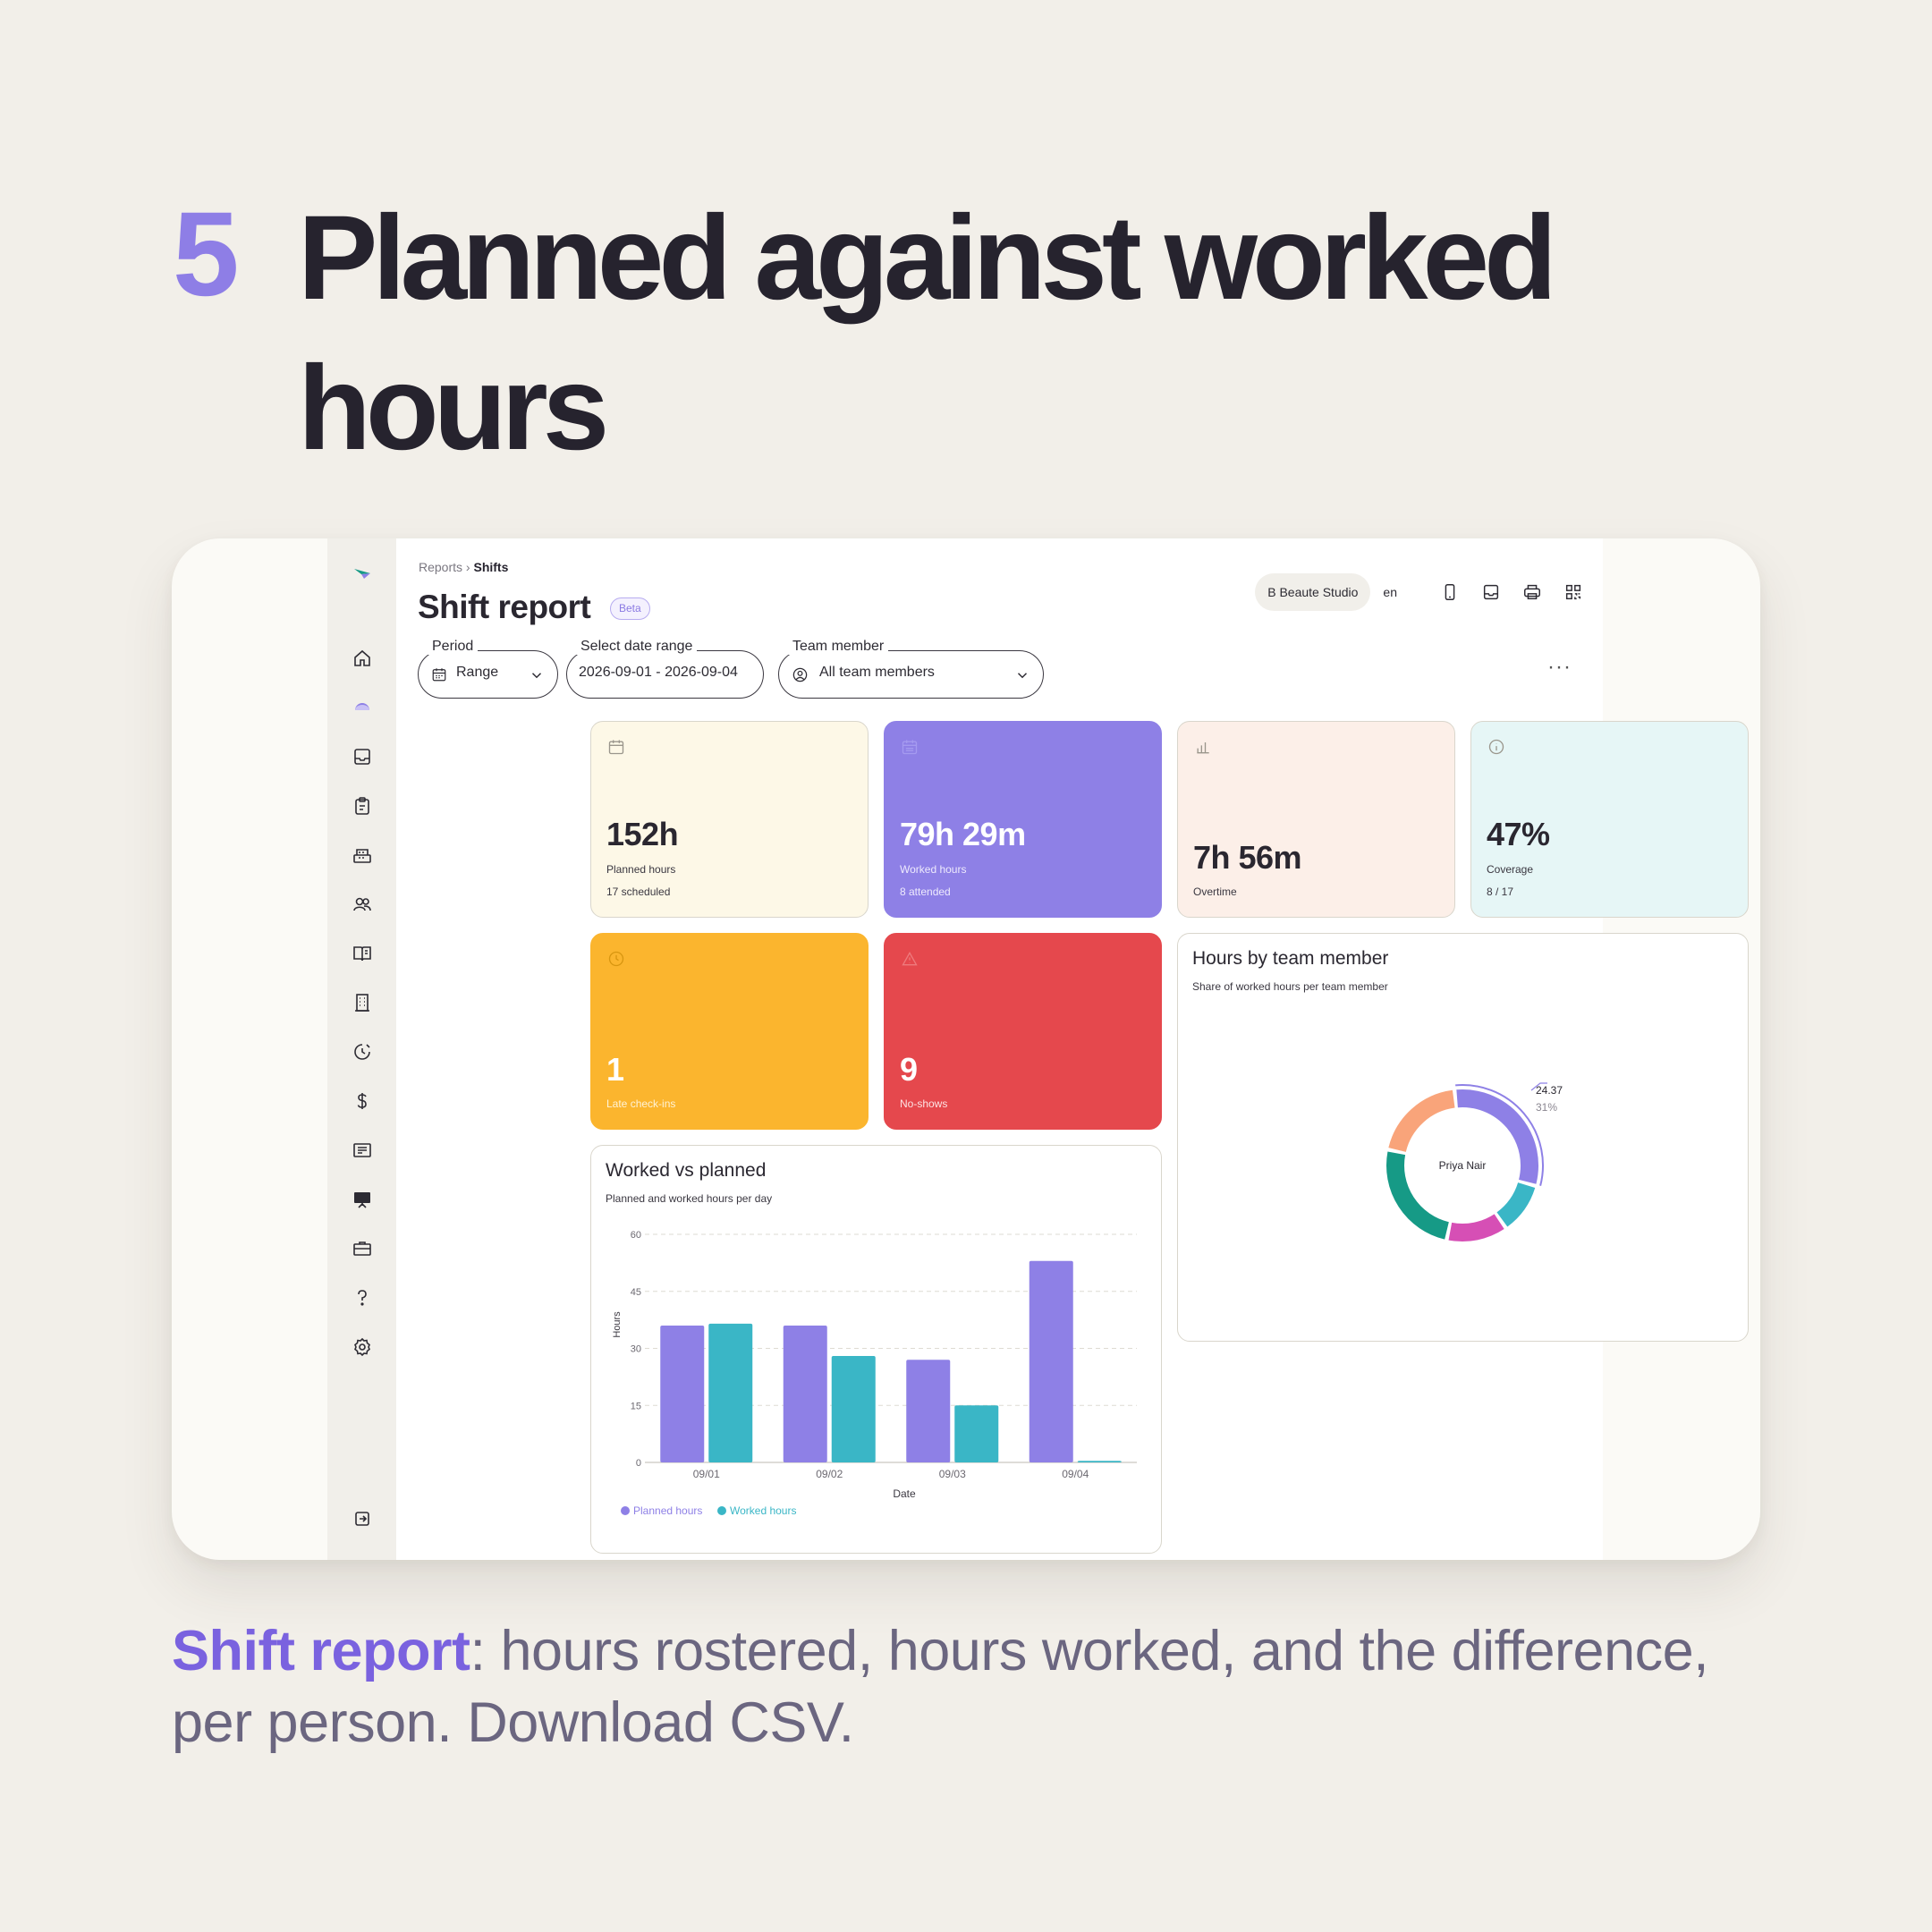  I want to click on y-tick-label: 45, so click(636, 1292).